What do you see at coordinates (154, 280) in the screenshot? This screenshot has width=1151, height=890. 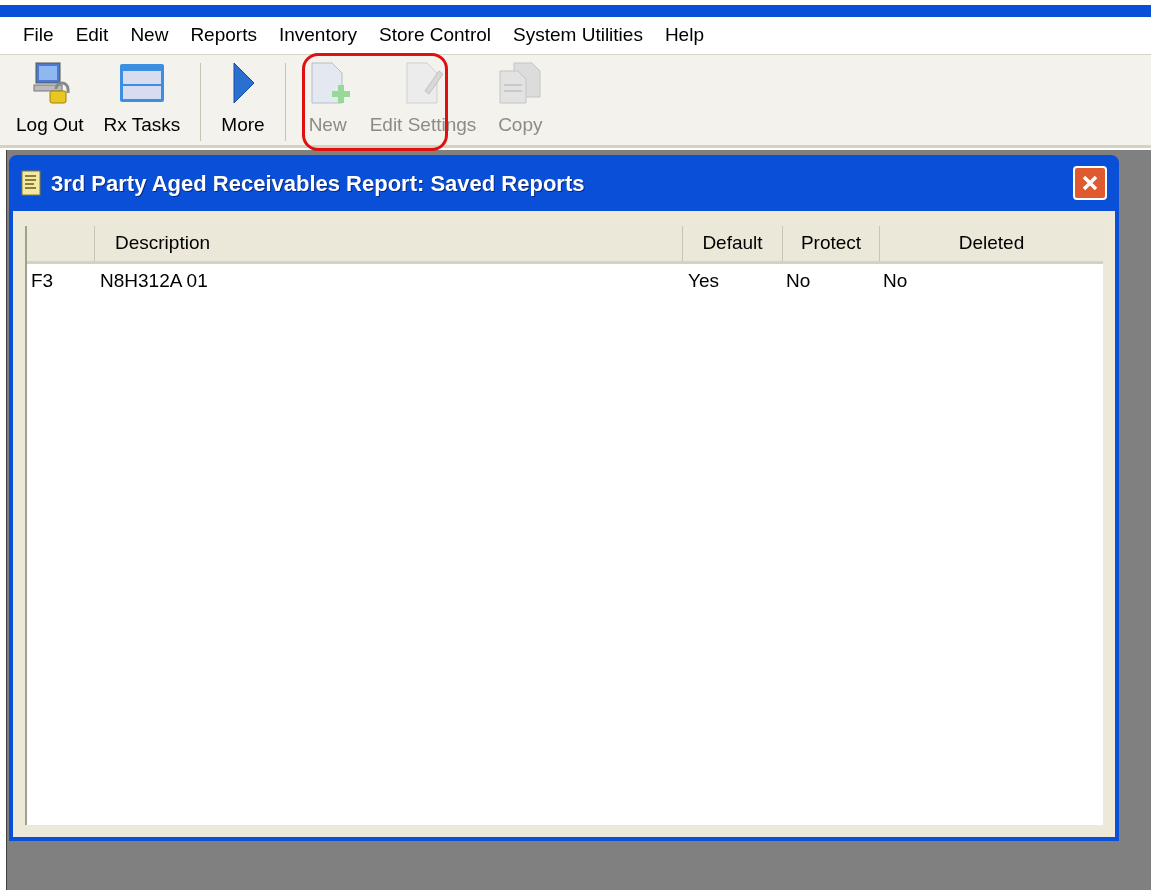 I see `table-cell-text: N8H312A 01` at bounding box center [154, 280].